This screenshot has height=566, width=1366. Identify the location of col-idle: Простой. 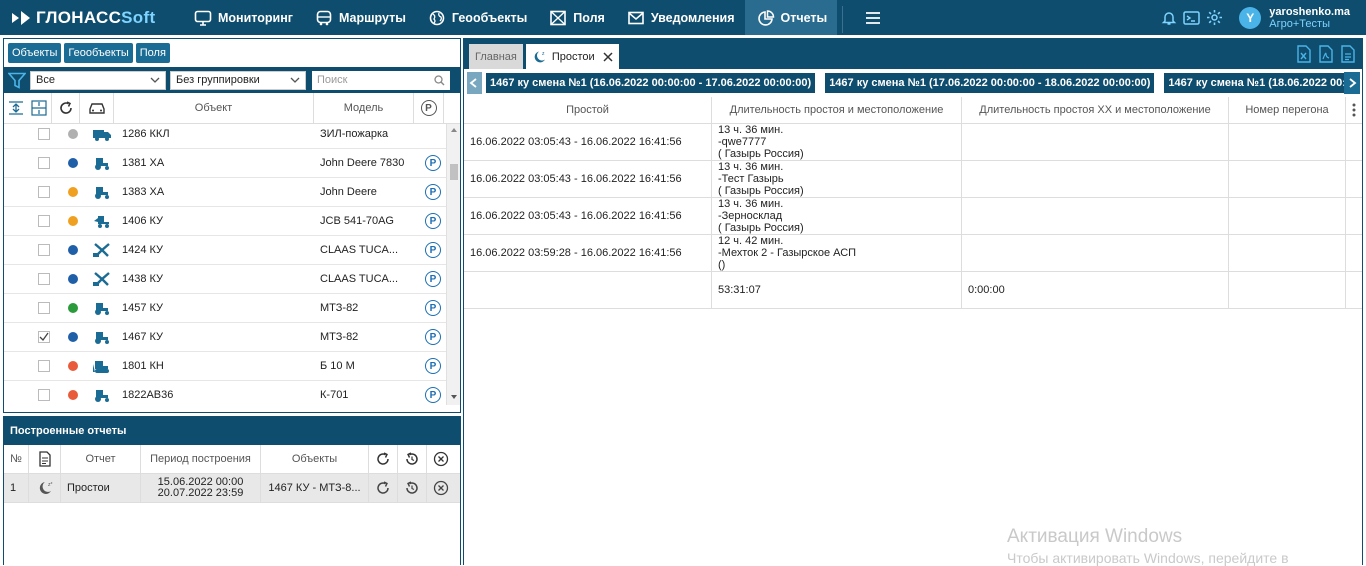
(588, 110).